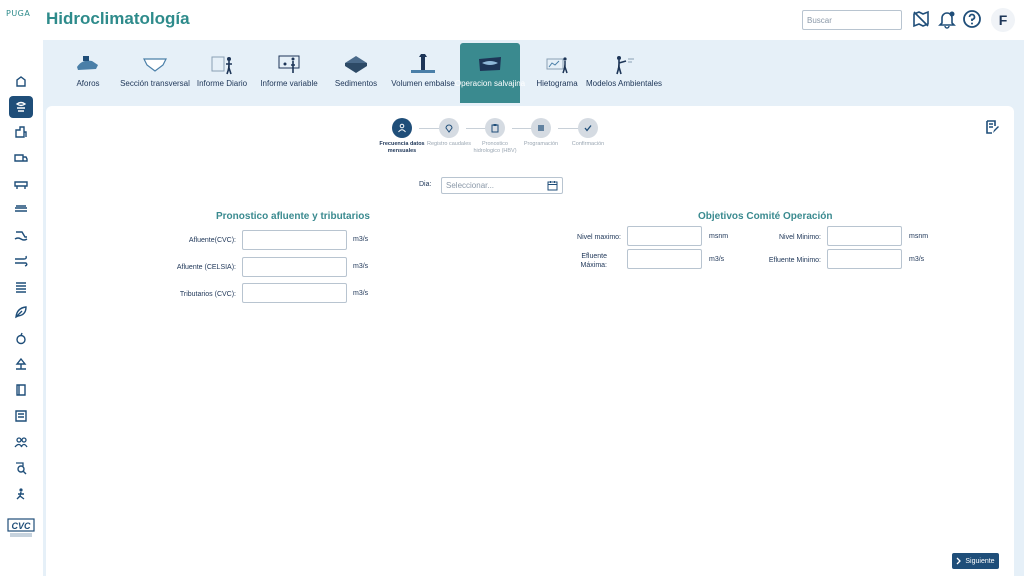 This screenshot has width=1024, height=576. I want to click on step-confirmacion: Confirmación, so click(588, 133).